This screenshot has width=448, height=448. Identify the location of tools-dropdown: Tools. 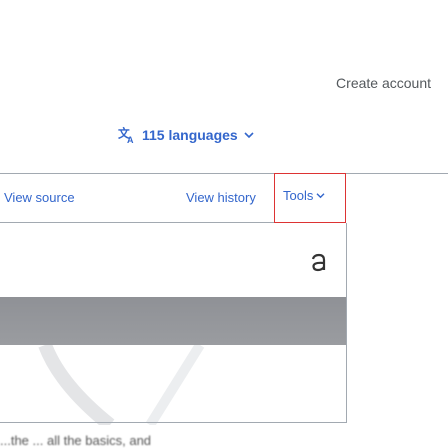
(310, 198).